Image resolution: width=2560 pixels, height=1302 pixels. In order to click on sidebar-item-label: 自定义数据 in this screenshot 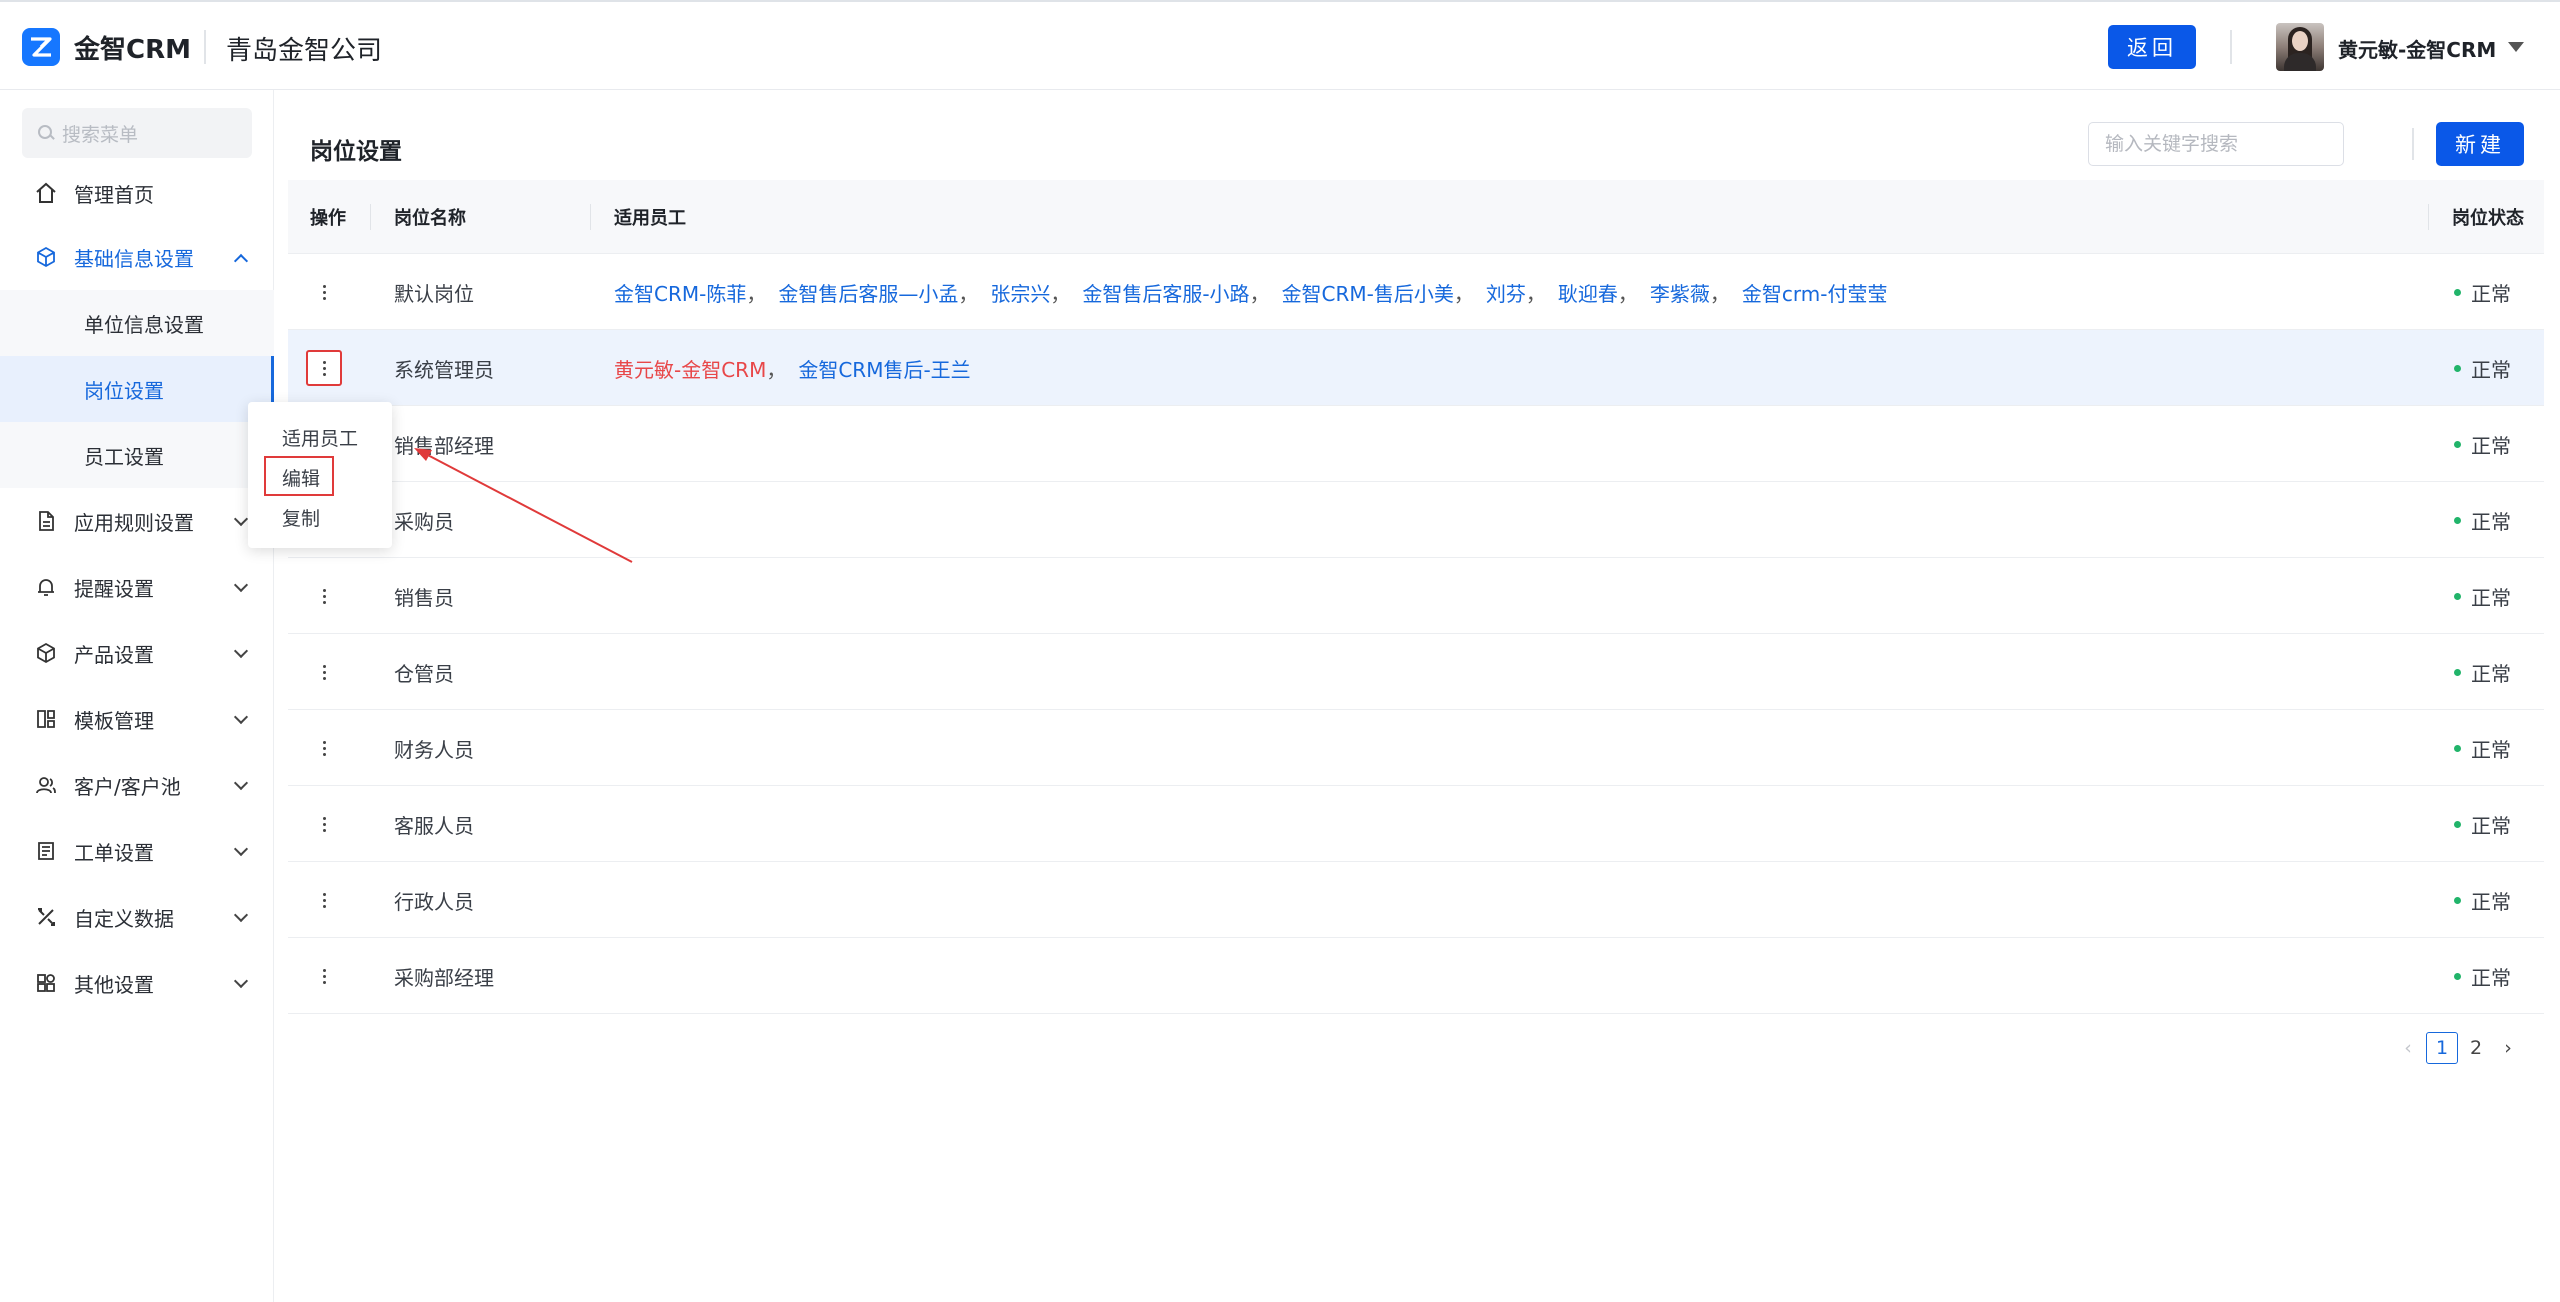, I will do `click(124, 918)`.